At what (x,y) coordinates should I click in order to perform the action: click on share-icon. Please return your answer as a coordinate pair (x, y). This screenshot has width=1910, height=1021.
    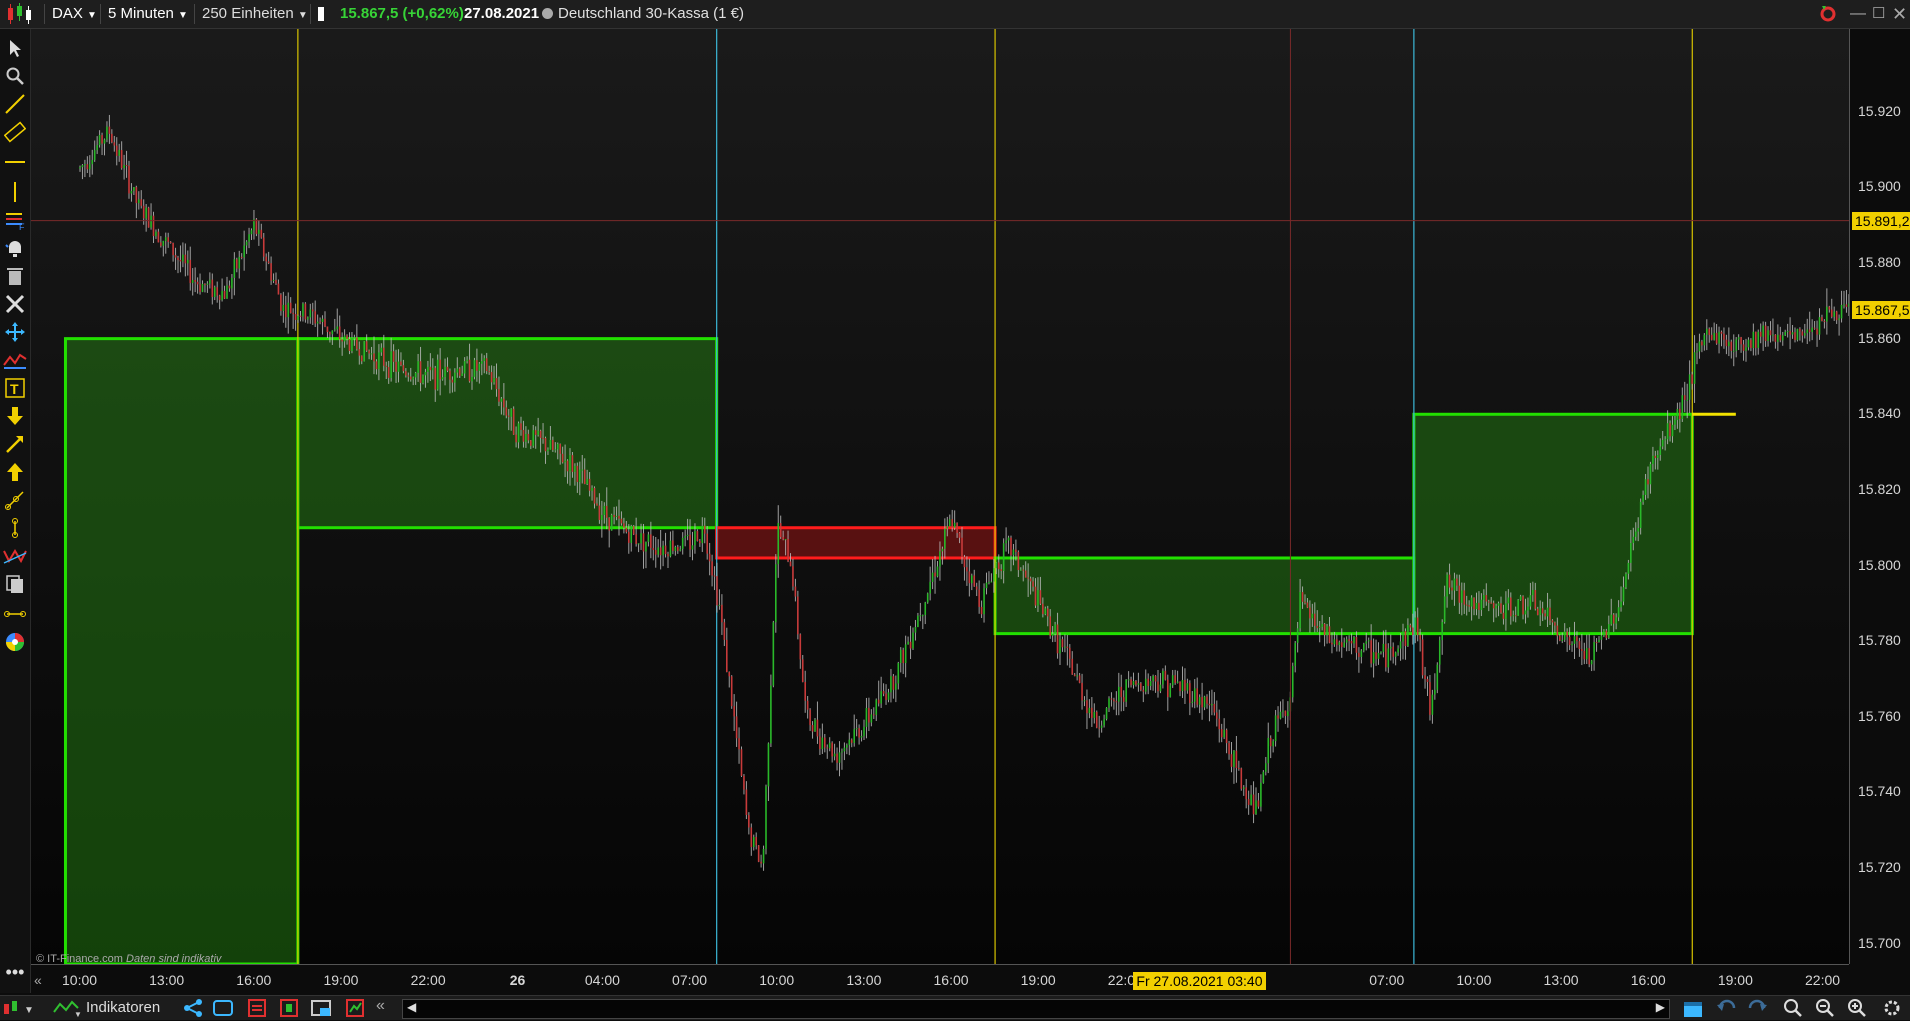
    Looking at the image, I should click on (193, 1009).